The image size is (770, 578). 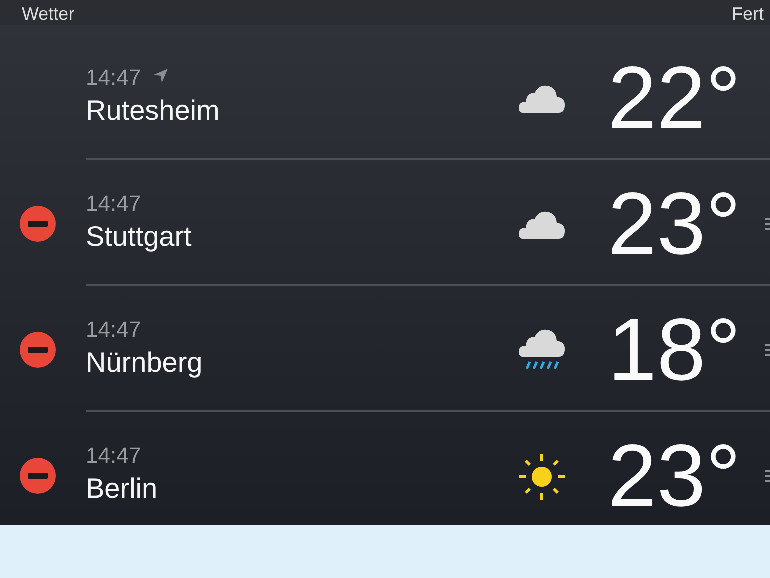 I want to click on done-link: Fert, so click(x=748, y=14).